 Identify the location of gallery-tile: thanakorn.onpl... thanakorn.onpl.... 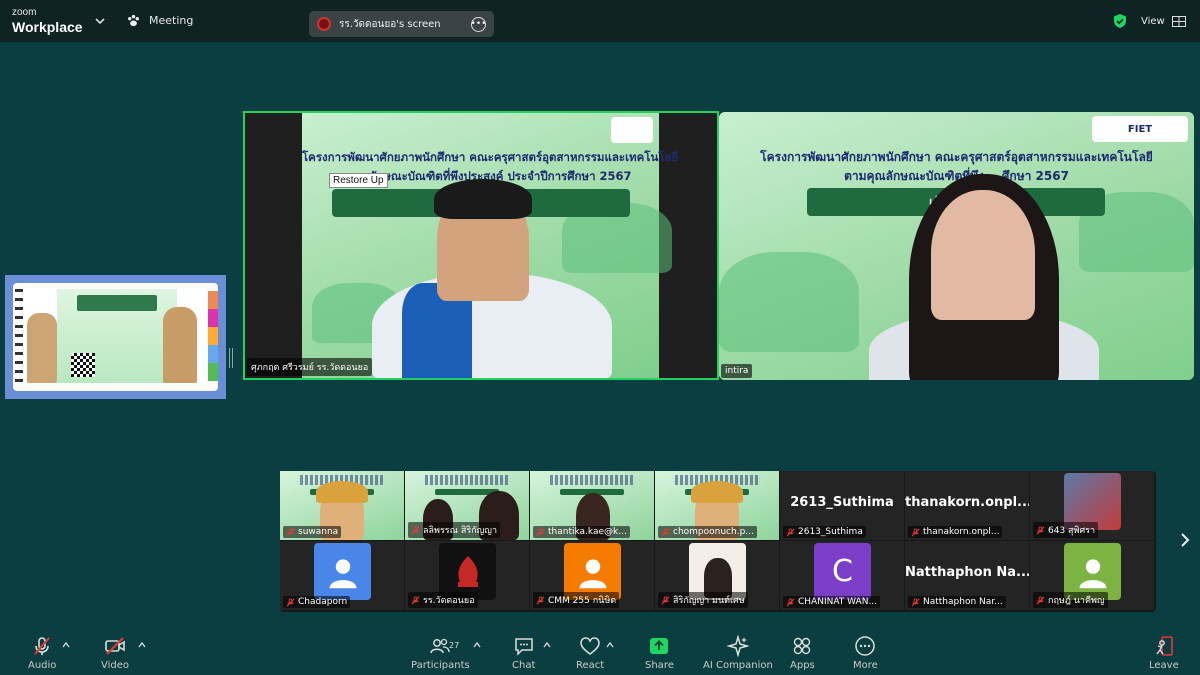
(967, 505).